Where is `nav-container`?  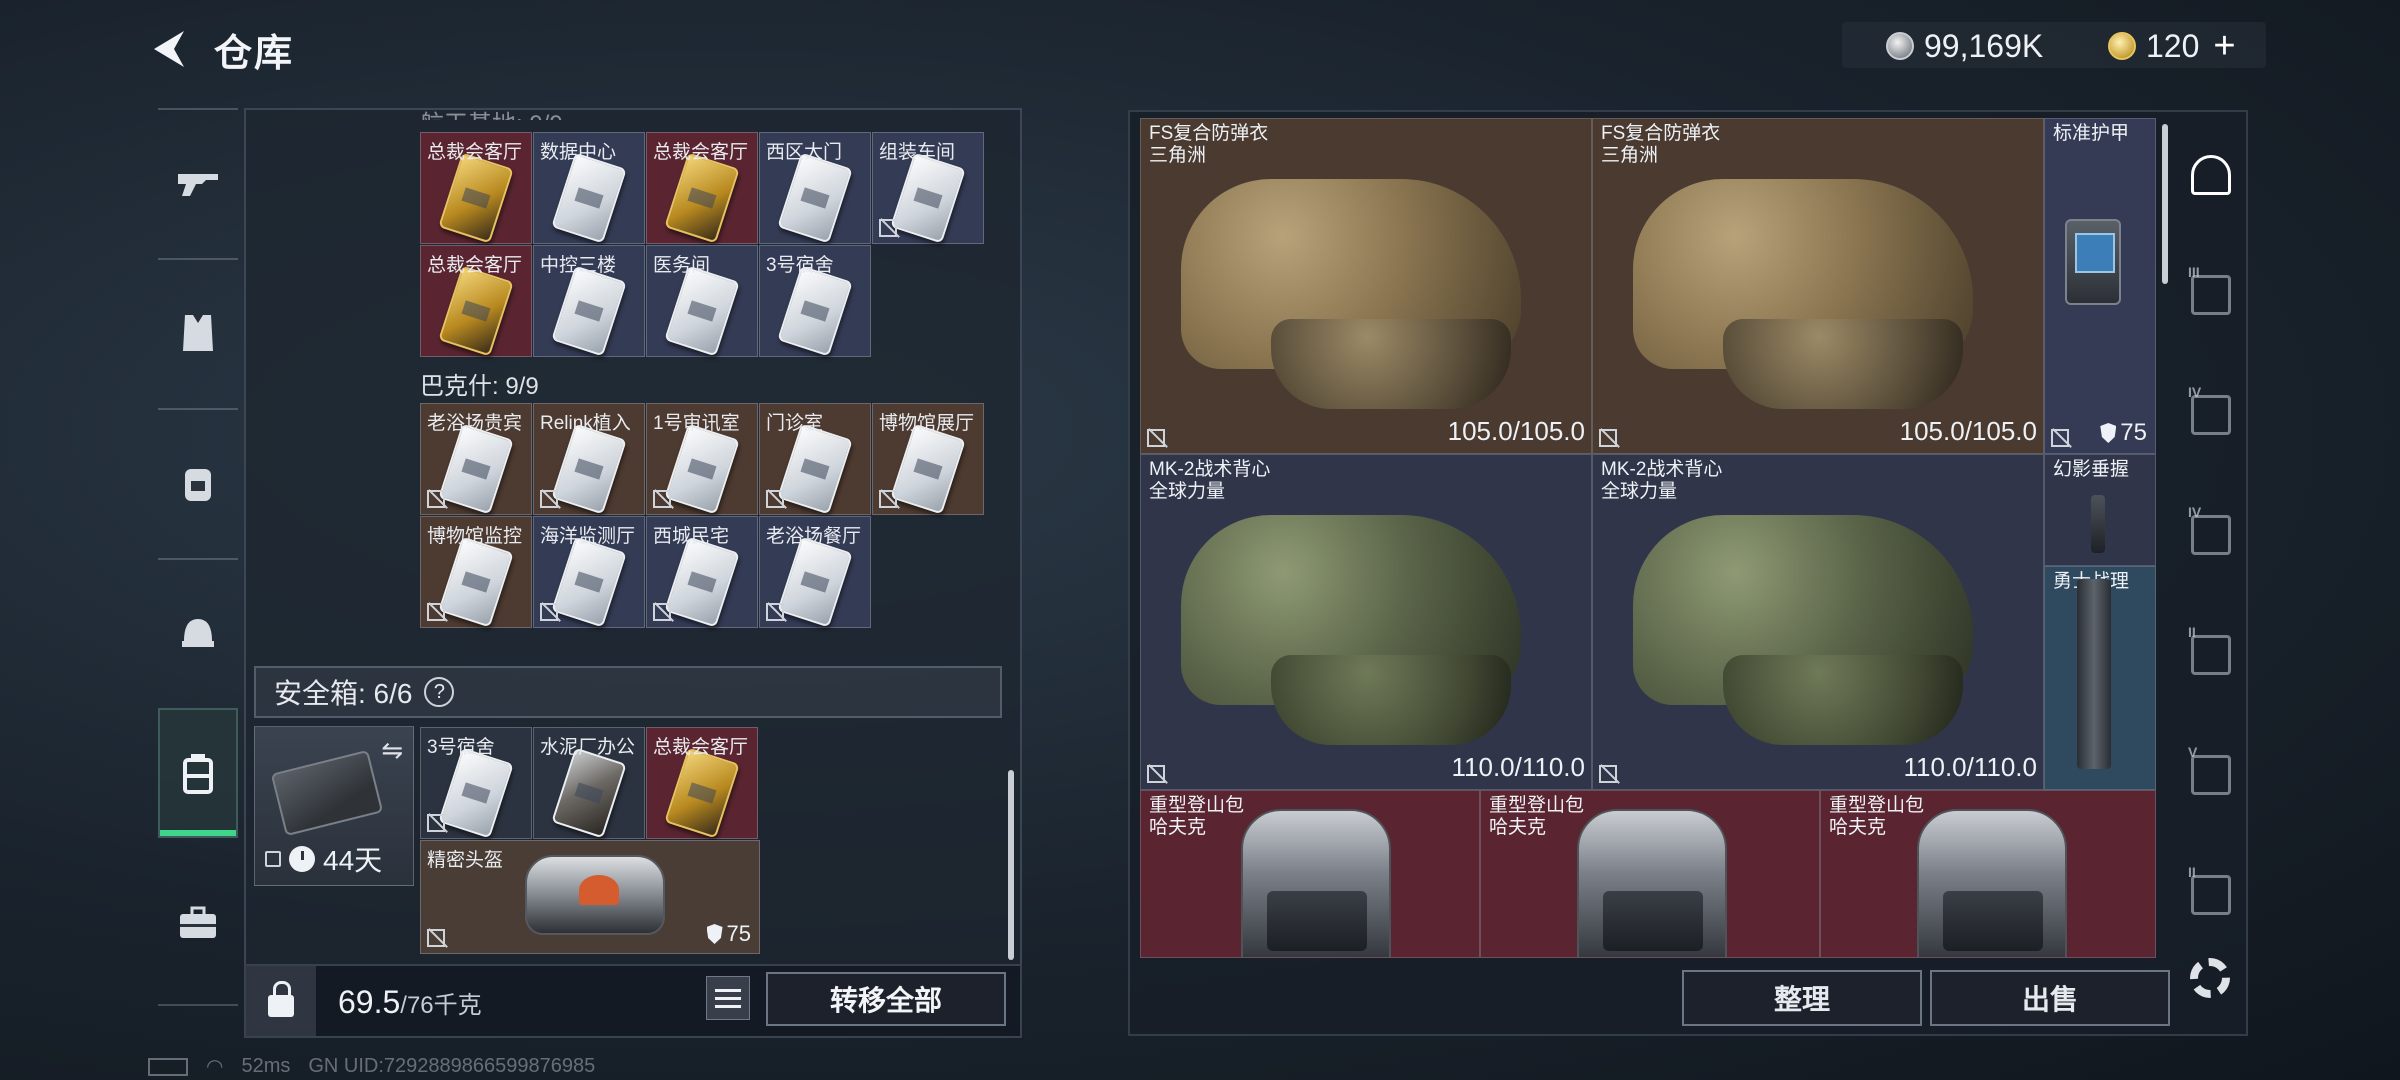 nav-container is located at coordinates (198, 773).